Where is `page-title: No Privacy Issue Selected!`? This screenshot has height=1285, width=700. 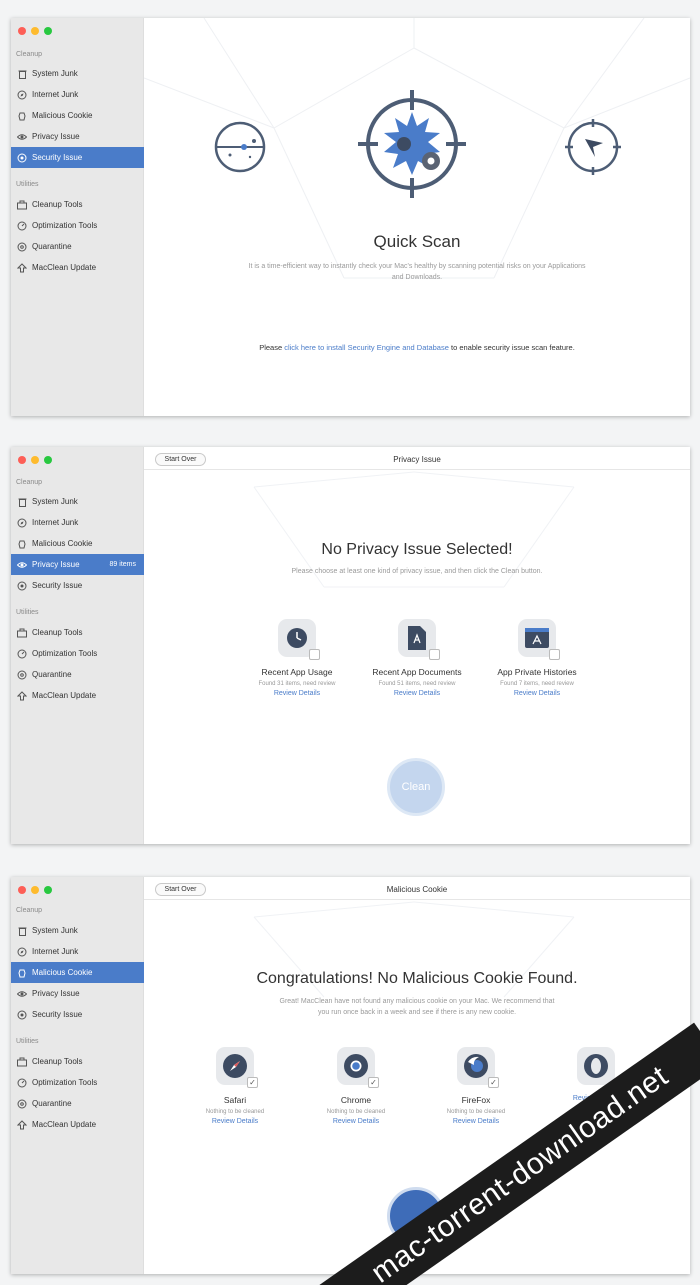
page-title: No Privacy Issue Selected! is located at coordinates (417, 549).